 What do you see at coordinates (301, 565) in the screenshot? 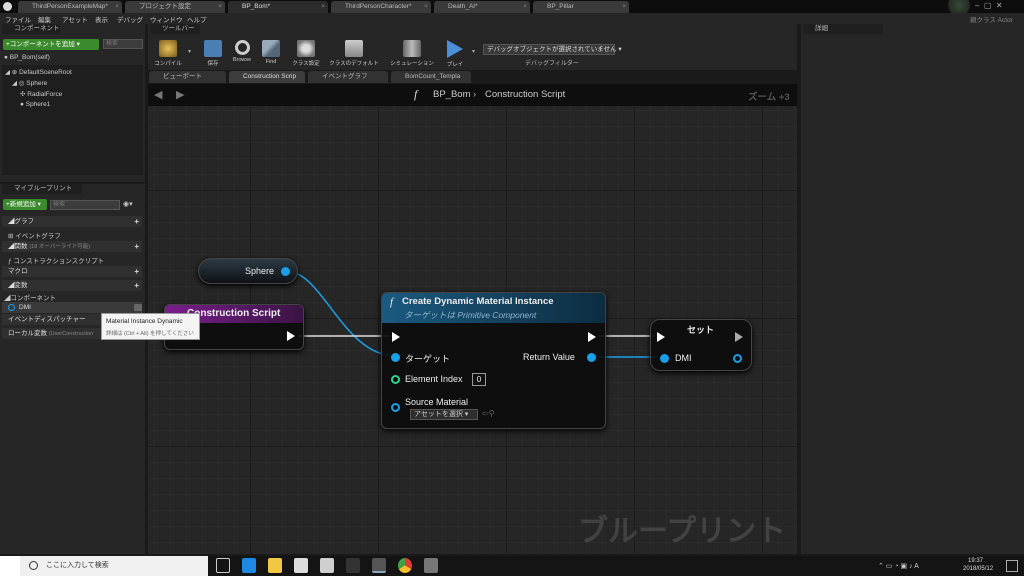
I see `store-icon` at bounding box center [301, 565].